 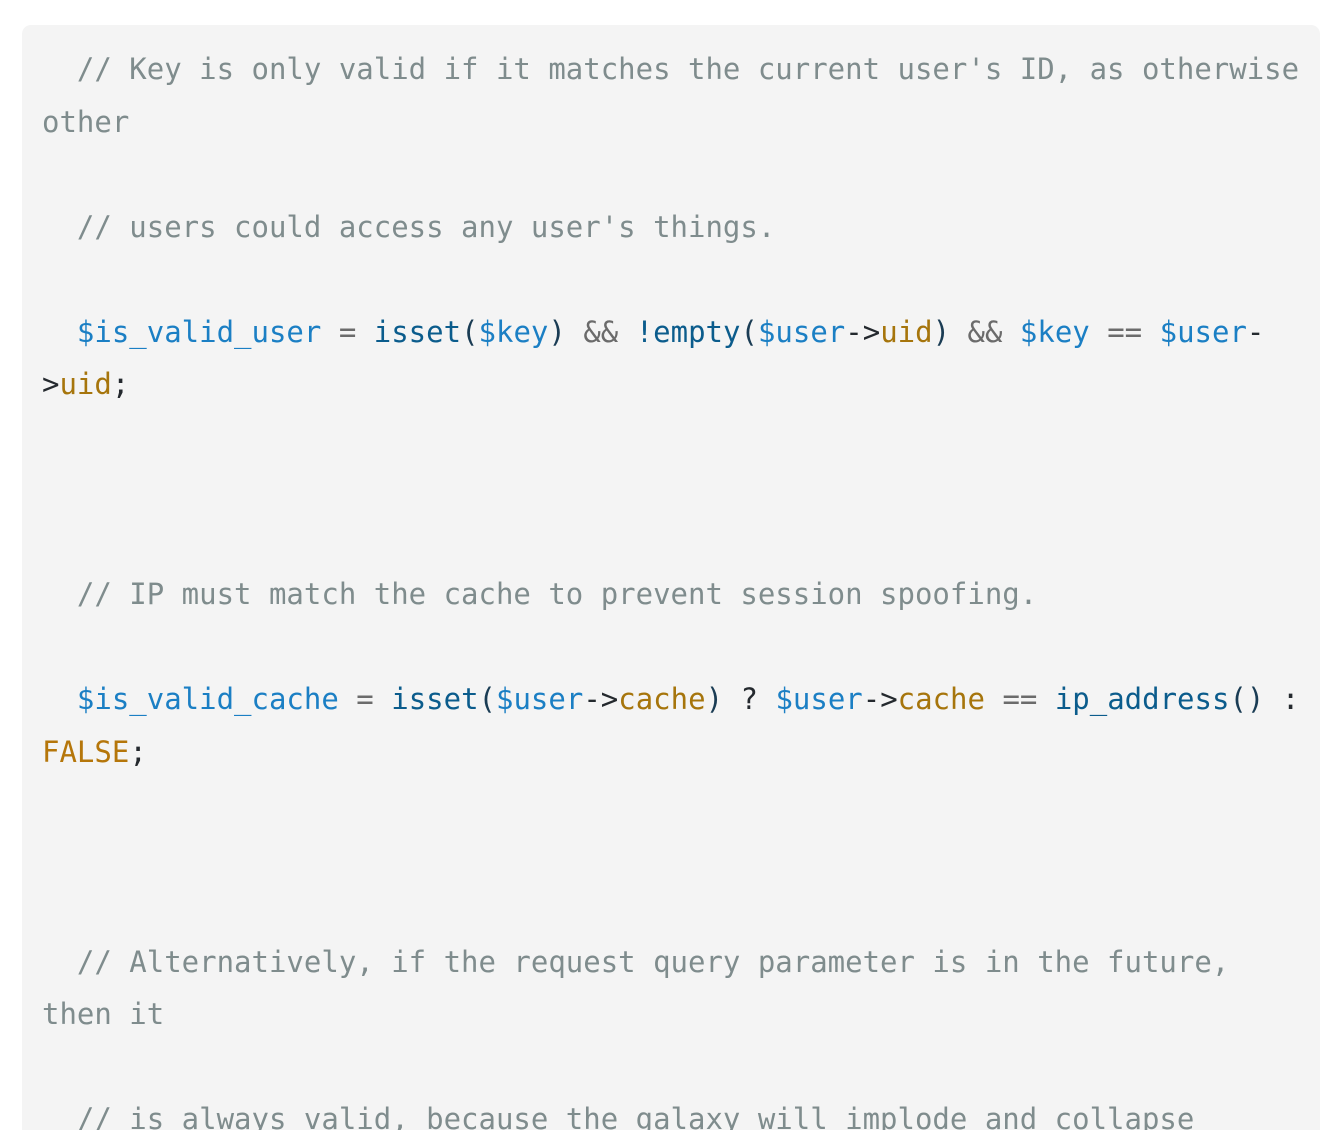 I want to click on code-token: $is_valid_cache, so click(x=207, y=699).